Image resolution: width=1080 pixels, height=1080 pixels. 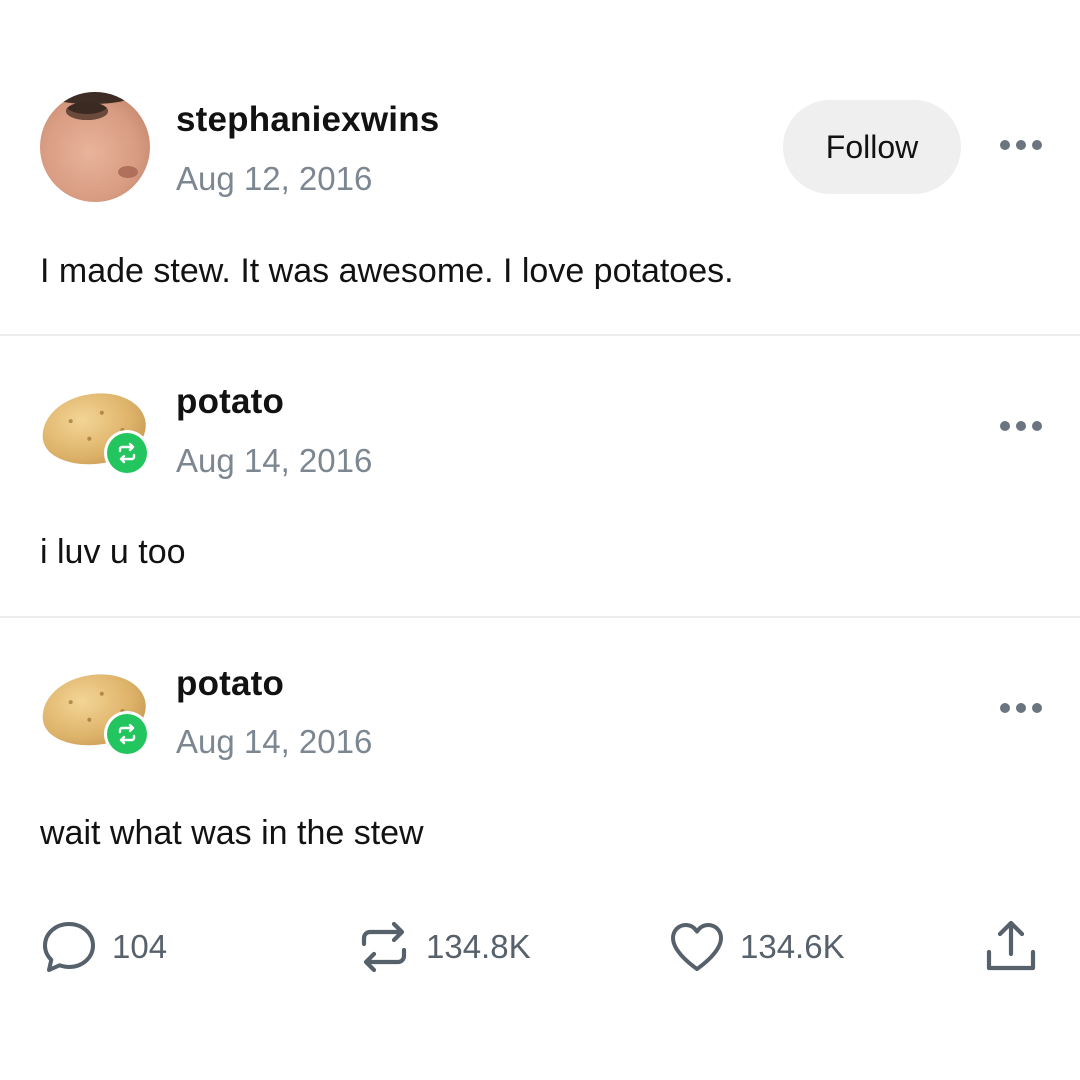 I want to click on username: stephaniexwins, so click(x=307, y=120).